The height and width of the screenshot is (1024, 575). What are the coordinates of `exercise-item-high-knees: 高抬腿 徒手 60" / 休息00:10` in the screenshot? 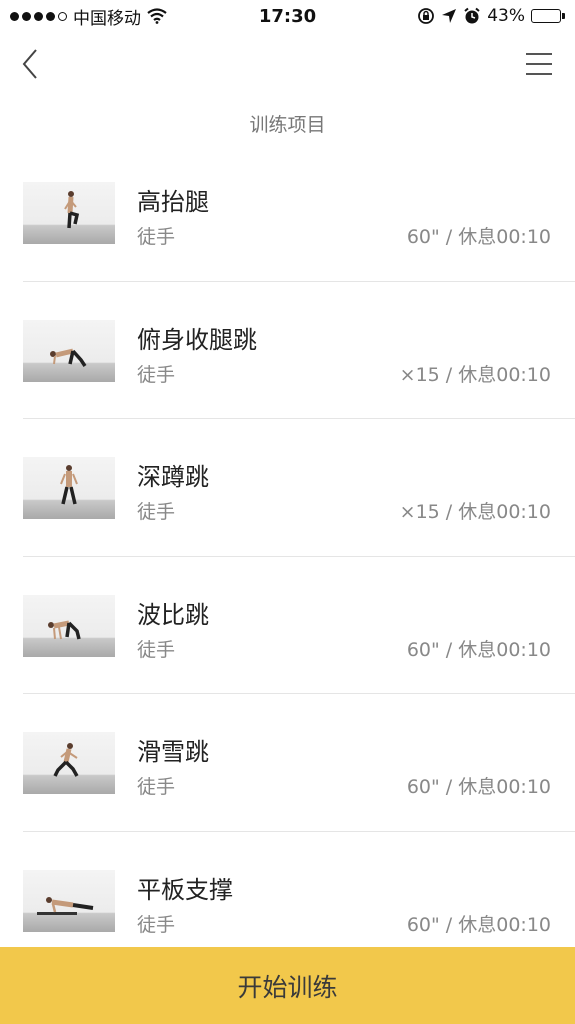 It's located at (287, 213).